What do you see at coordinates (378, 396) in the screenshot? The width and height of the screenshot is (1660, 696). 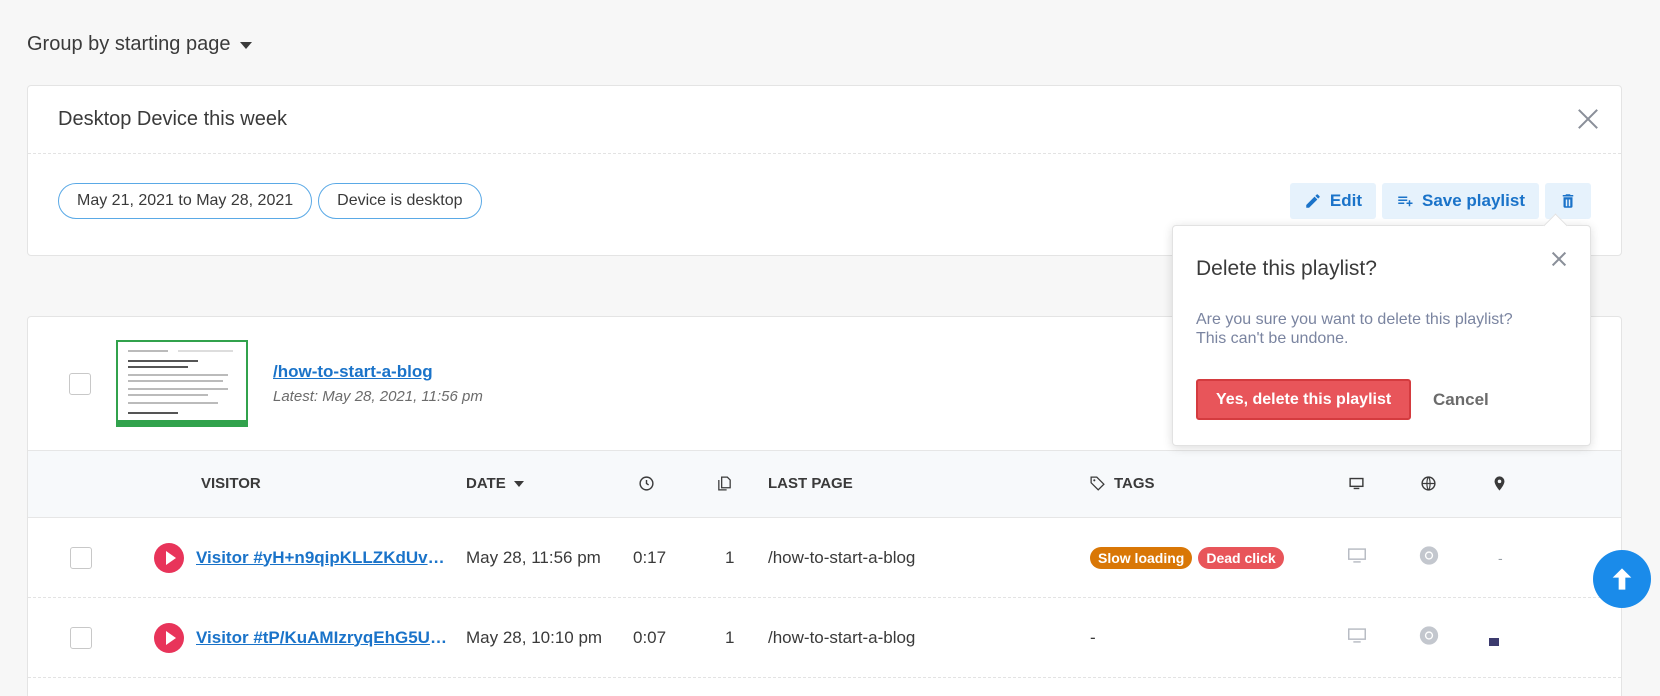 I see `group-latest-time: Latest: May 28, 2021, 11:56 pm` at bounding box center [378, 396].